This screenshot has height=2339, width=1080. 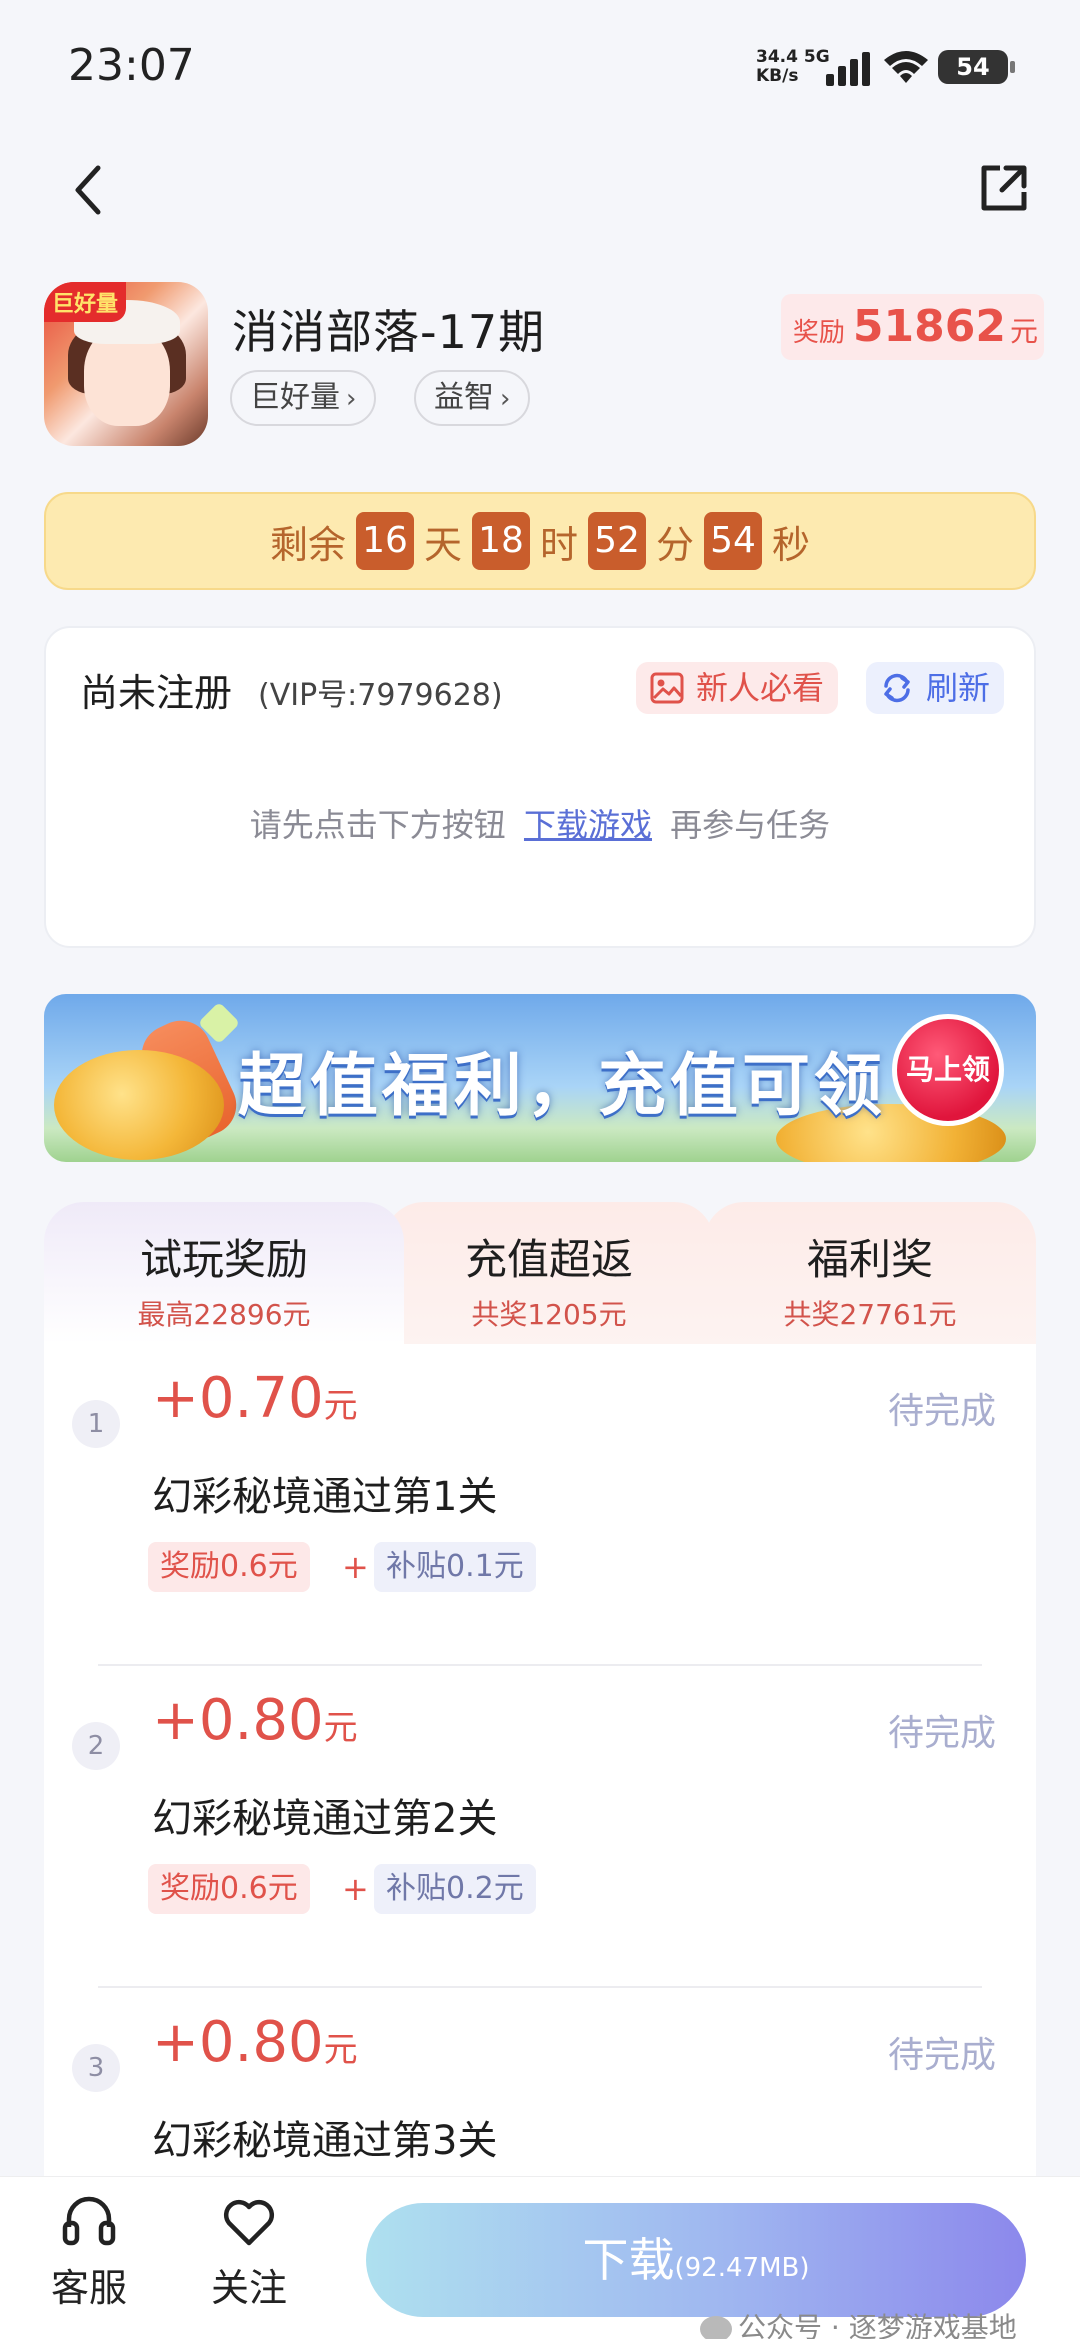 I want to click on total-reward: 奖励 51862 元, so click(x=912, y=327).